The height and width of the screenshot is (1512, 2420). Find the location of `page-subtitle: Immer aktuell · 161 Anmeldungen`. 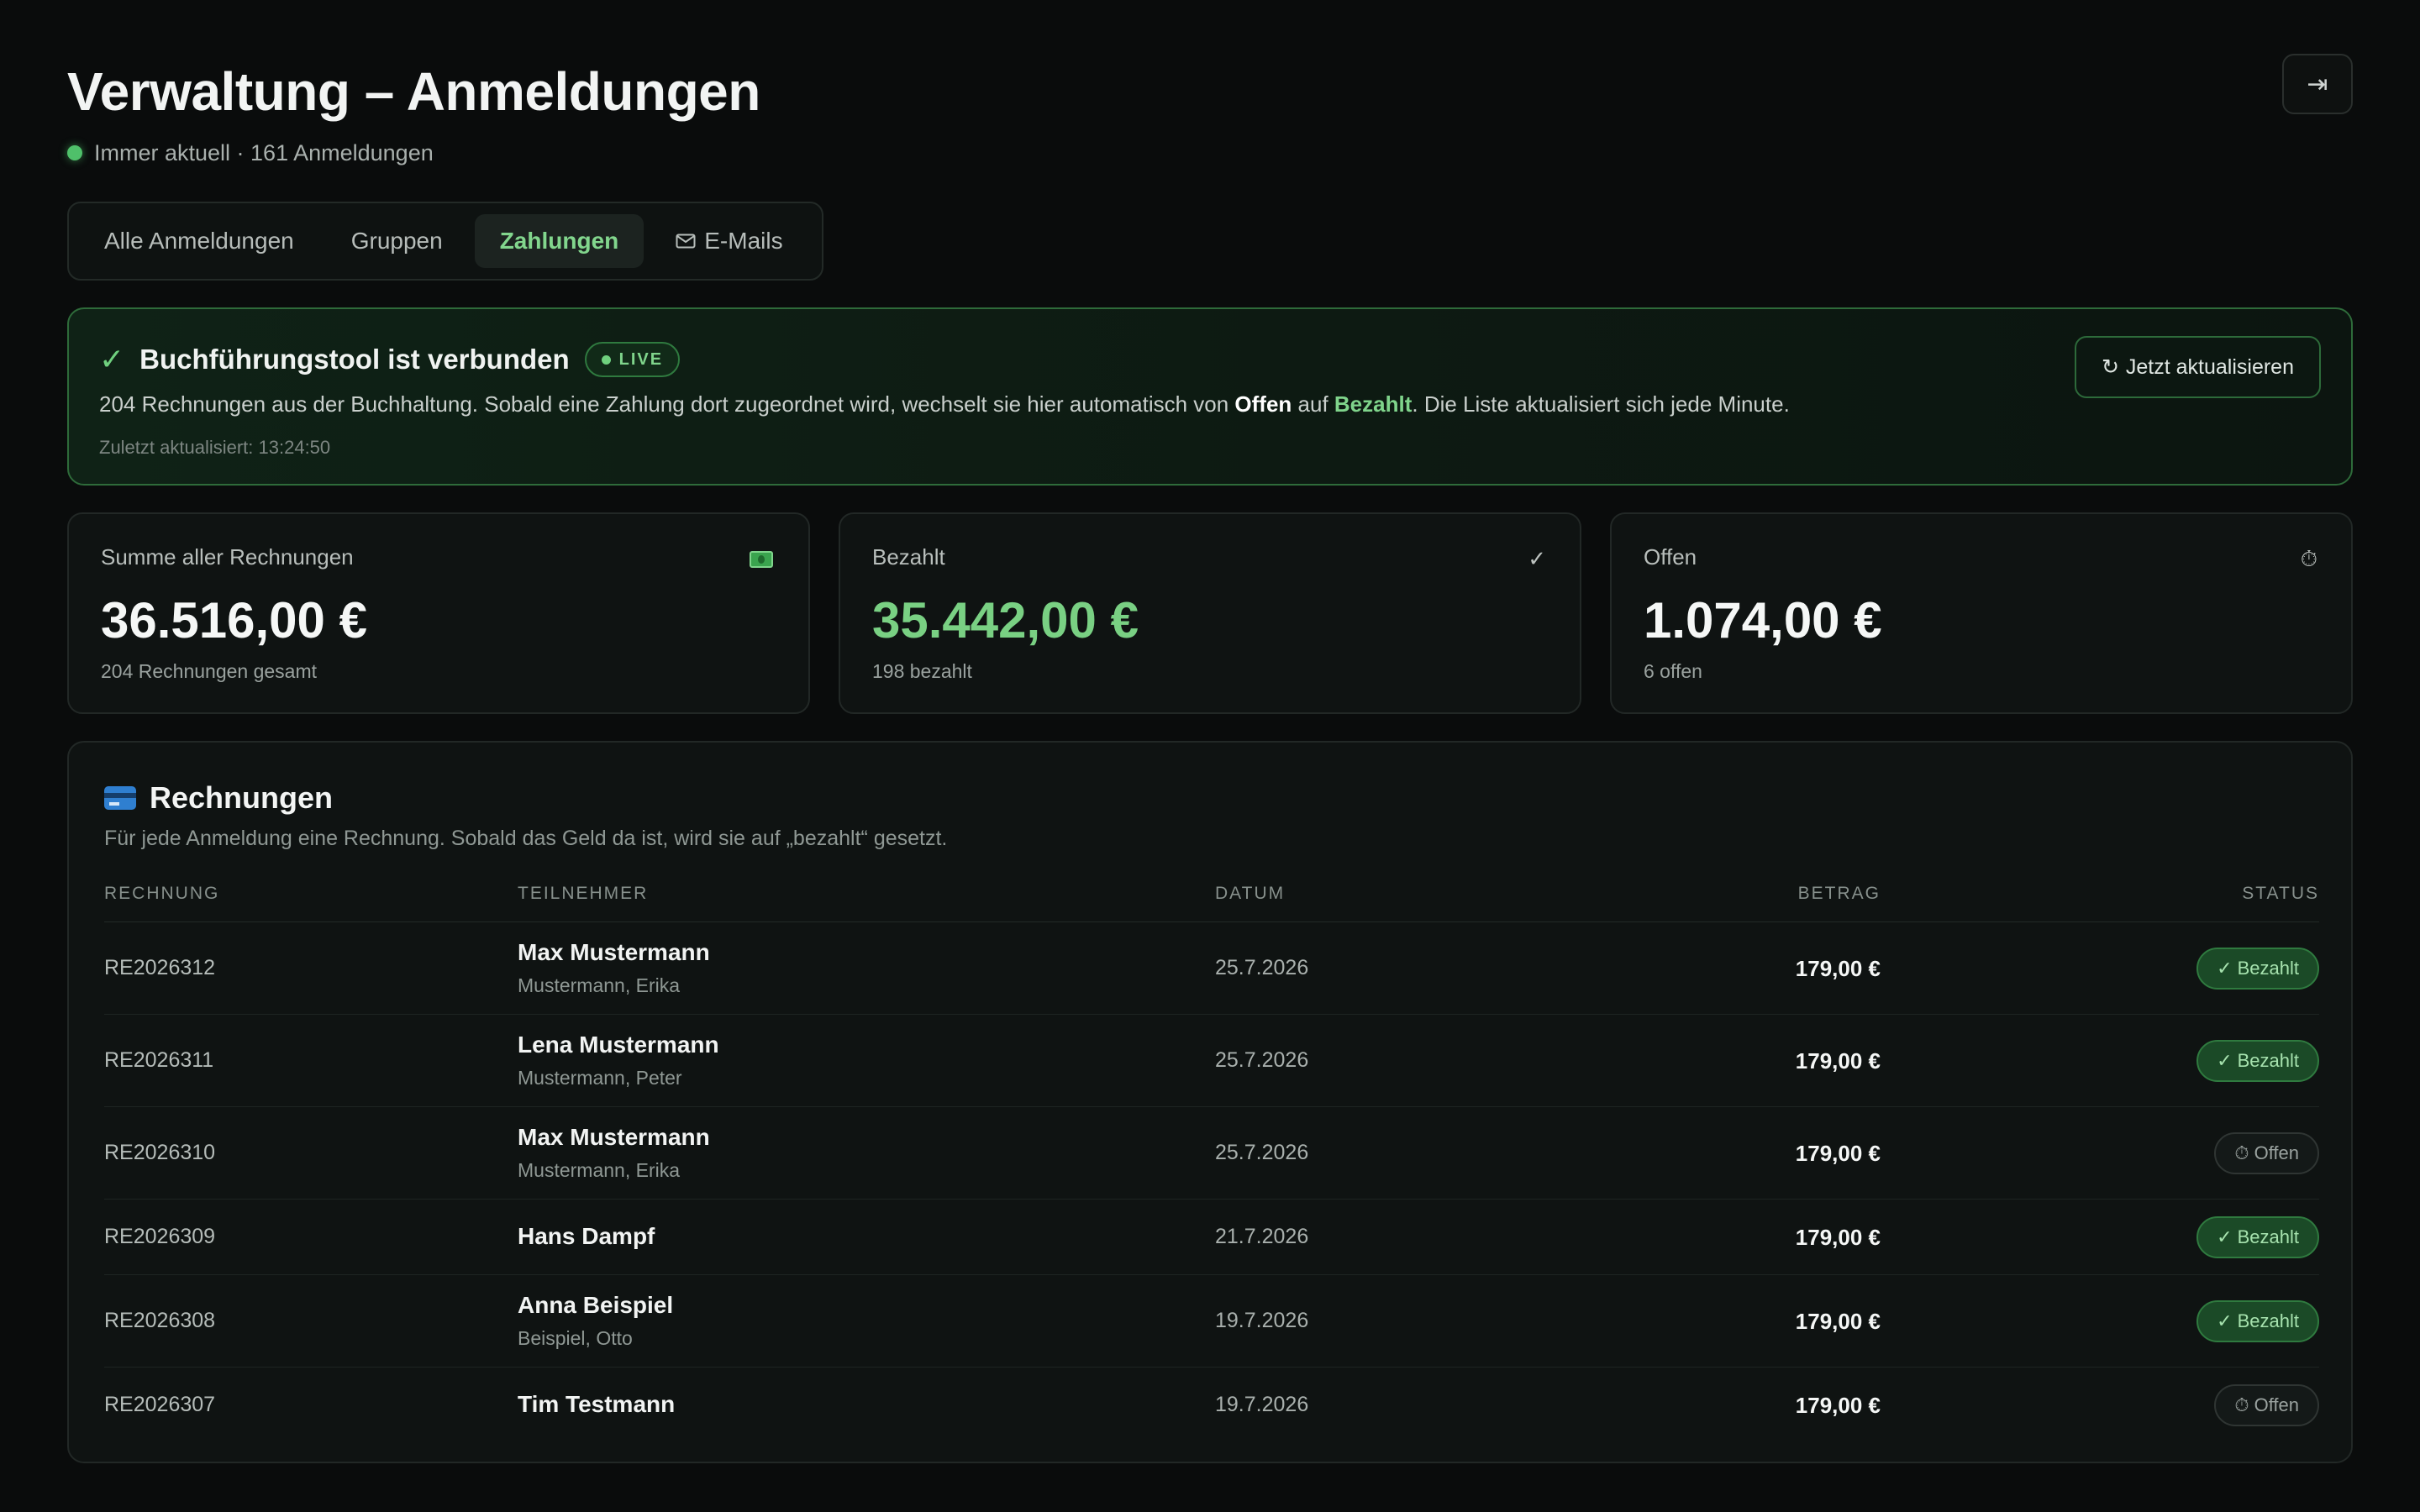

page-subtitle: Immer aktuell · 161 Anmeldungen is located at coordinates (250, 153).